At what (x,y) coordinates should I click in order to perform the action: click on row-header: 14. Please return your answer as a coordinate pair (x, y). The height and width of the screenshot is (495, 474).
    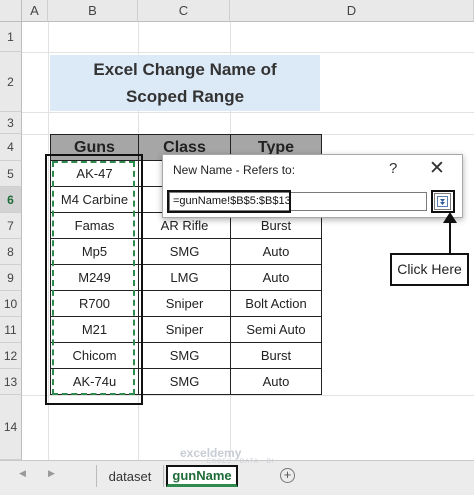
    Looking at the image, I should click on (11, 427).